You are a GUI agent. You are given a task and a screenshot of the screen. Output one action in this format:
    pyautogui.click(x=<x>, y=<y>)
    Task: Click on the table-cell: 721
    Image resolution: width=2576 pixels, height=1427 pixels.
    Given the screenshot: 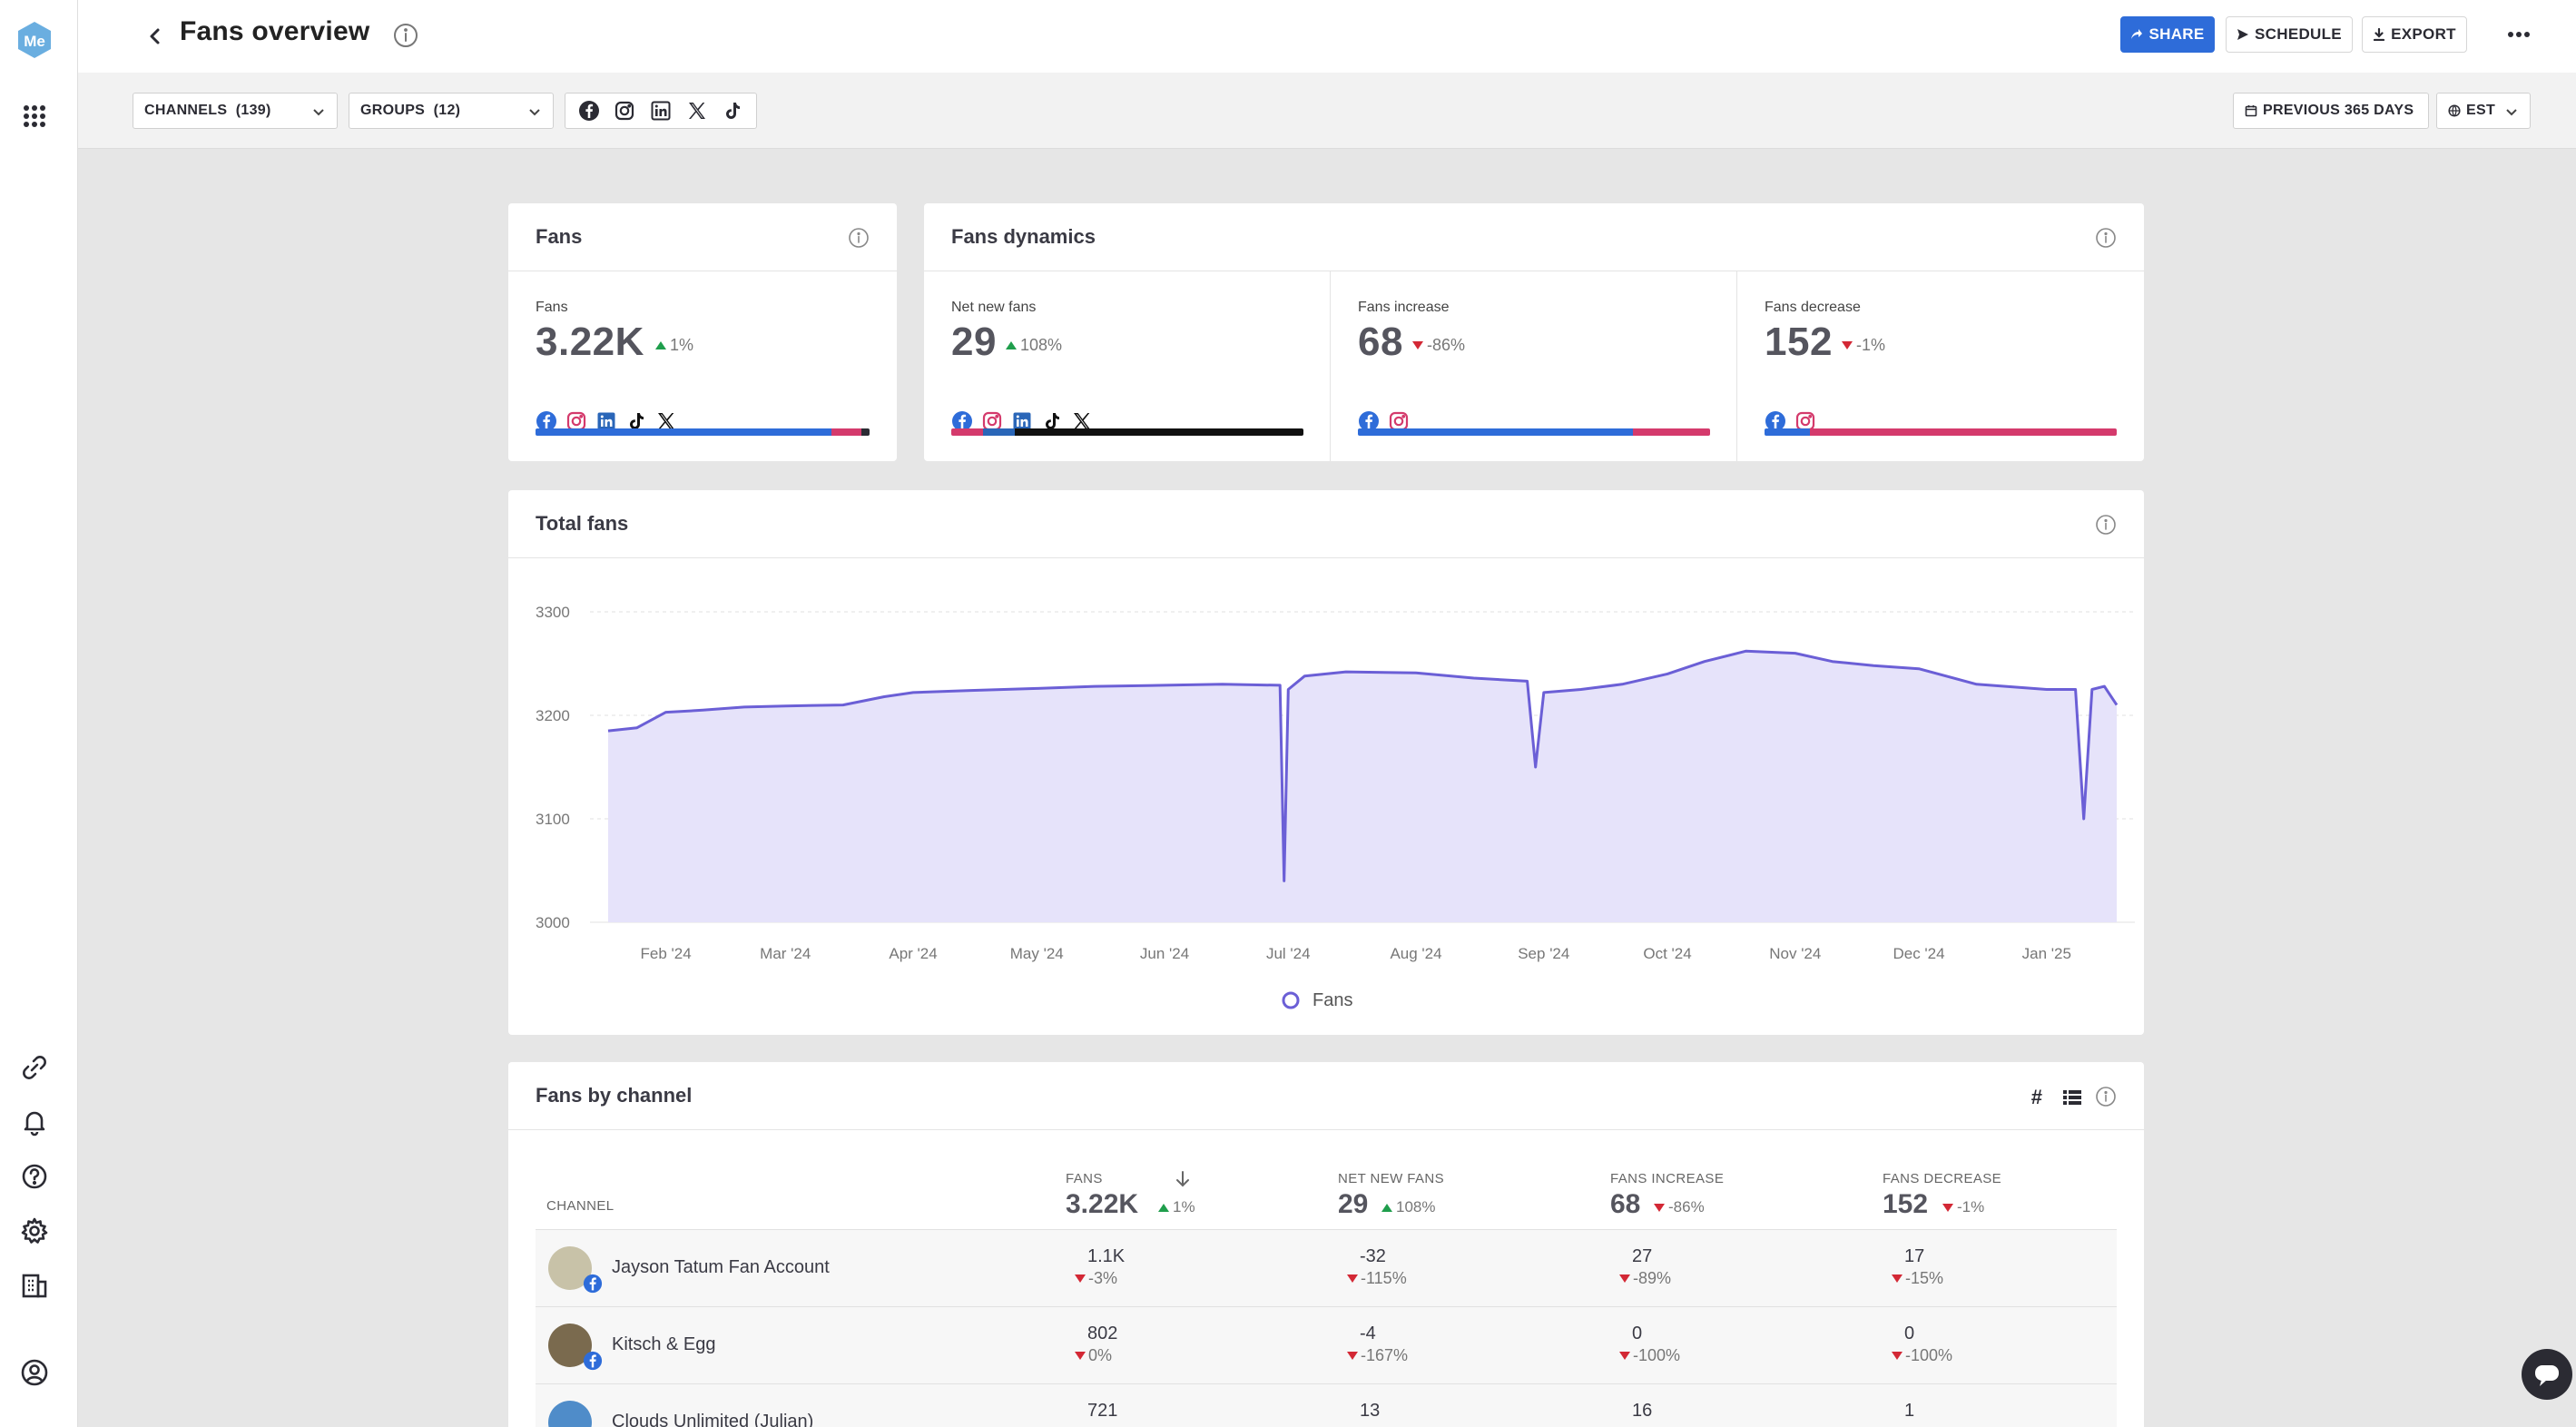 What is the action you would take?
    pyautogui.click(x=1096, y=1411)
    